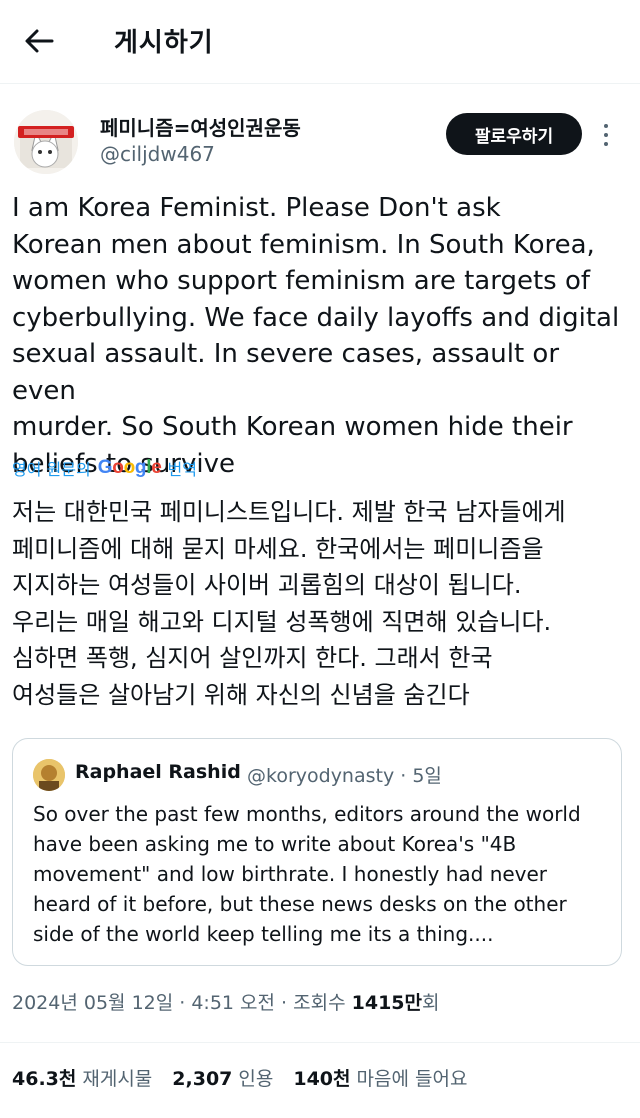  I want to click on quote-count: 2,307 인용, so click(222, 1077).